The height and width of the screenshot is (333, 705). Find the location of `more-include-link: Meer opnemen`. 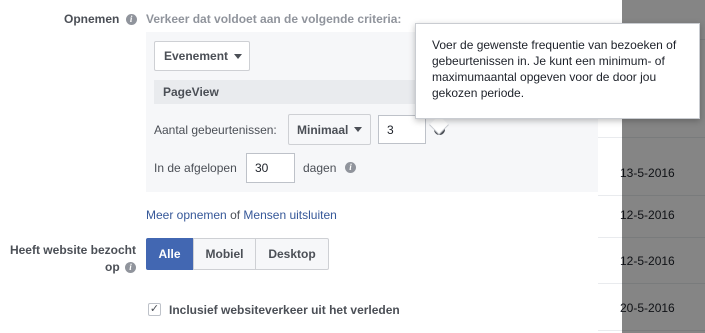

more-include-link: Meer opnemen is located at coordinates (186, 215).